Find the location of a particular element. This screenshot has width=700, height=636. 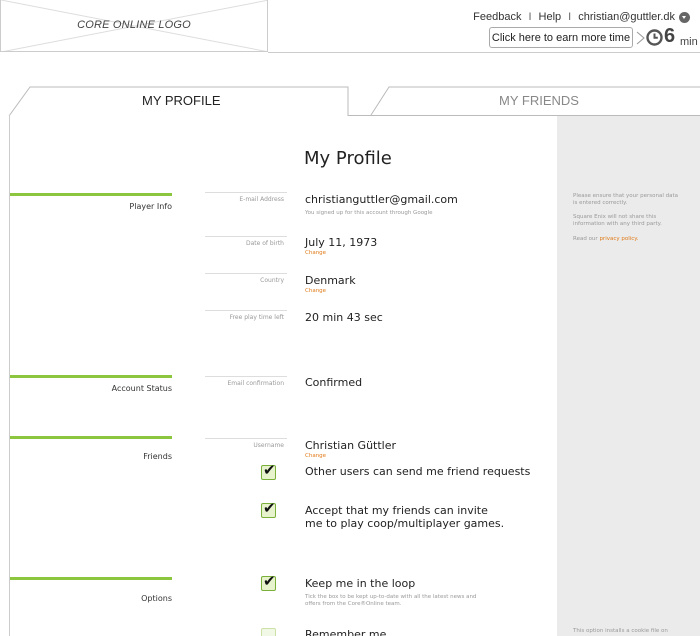

time-remaining-value: 6 is located at coordinates (670, 36).